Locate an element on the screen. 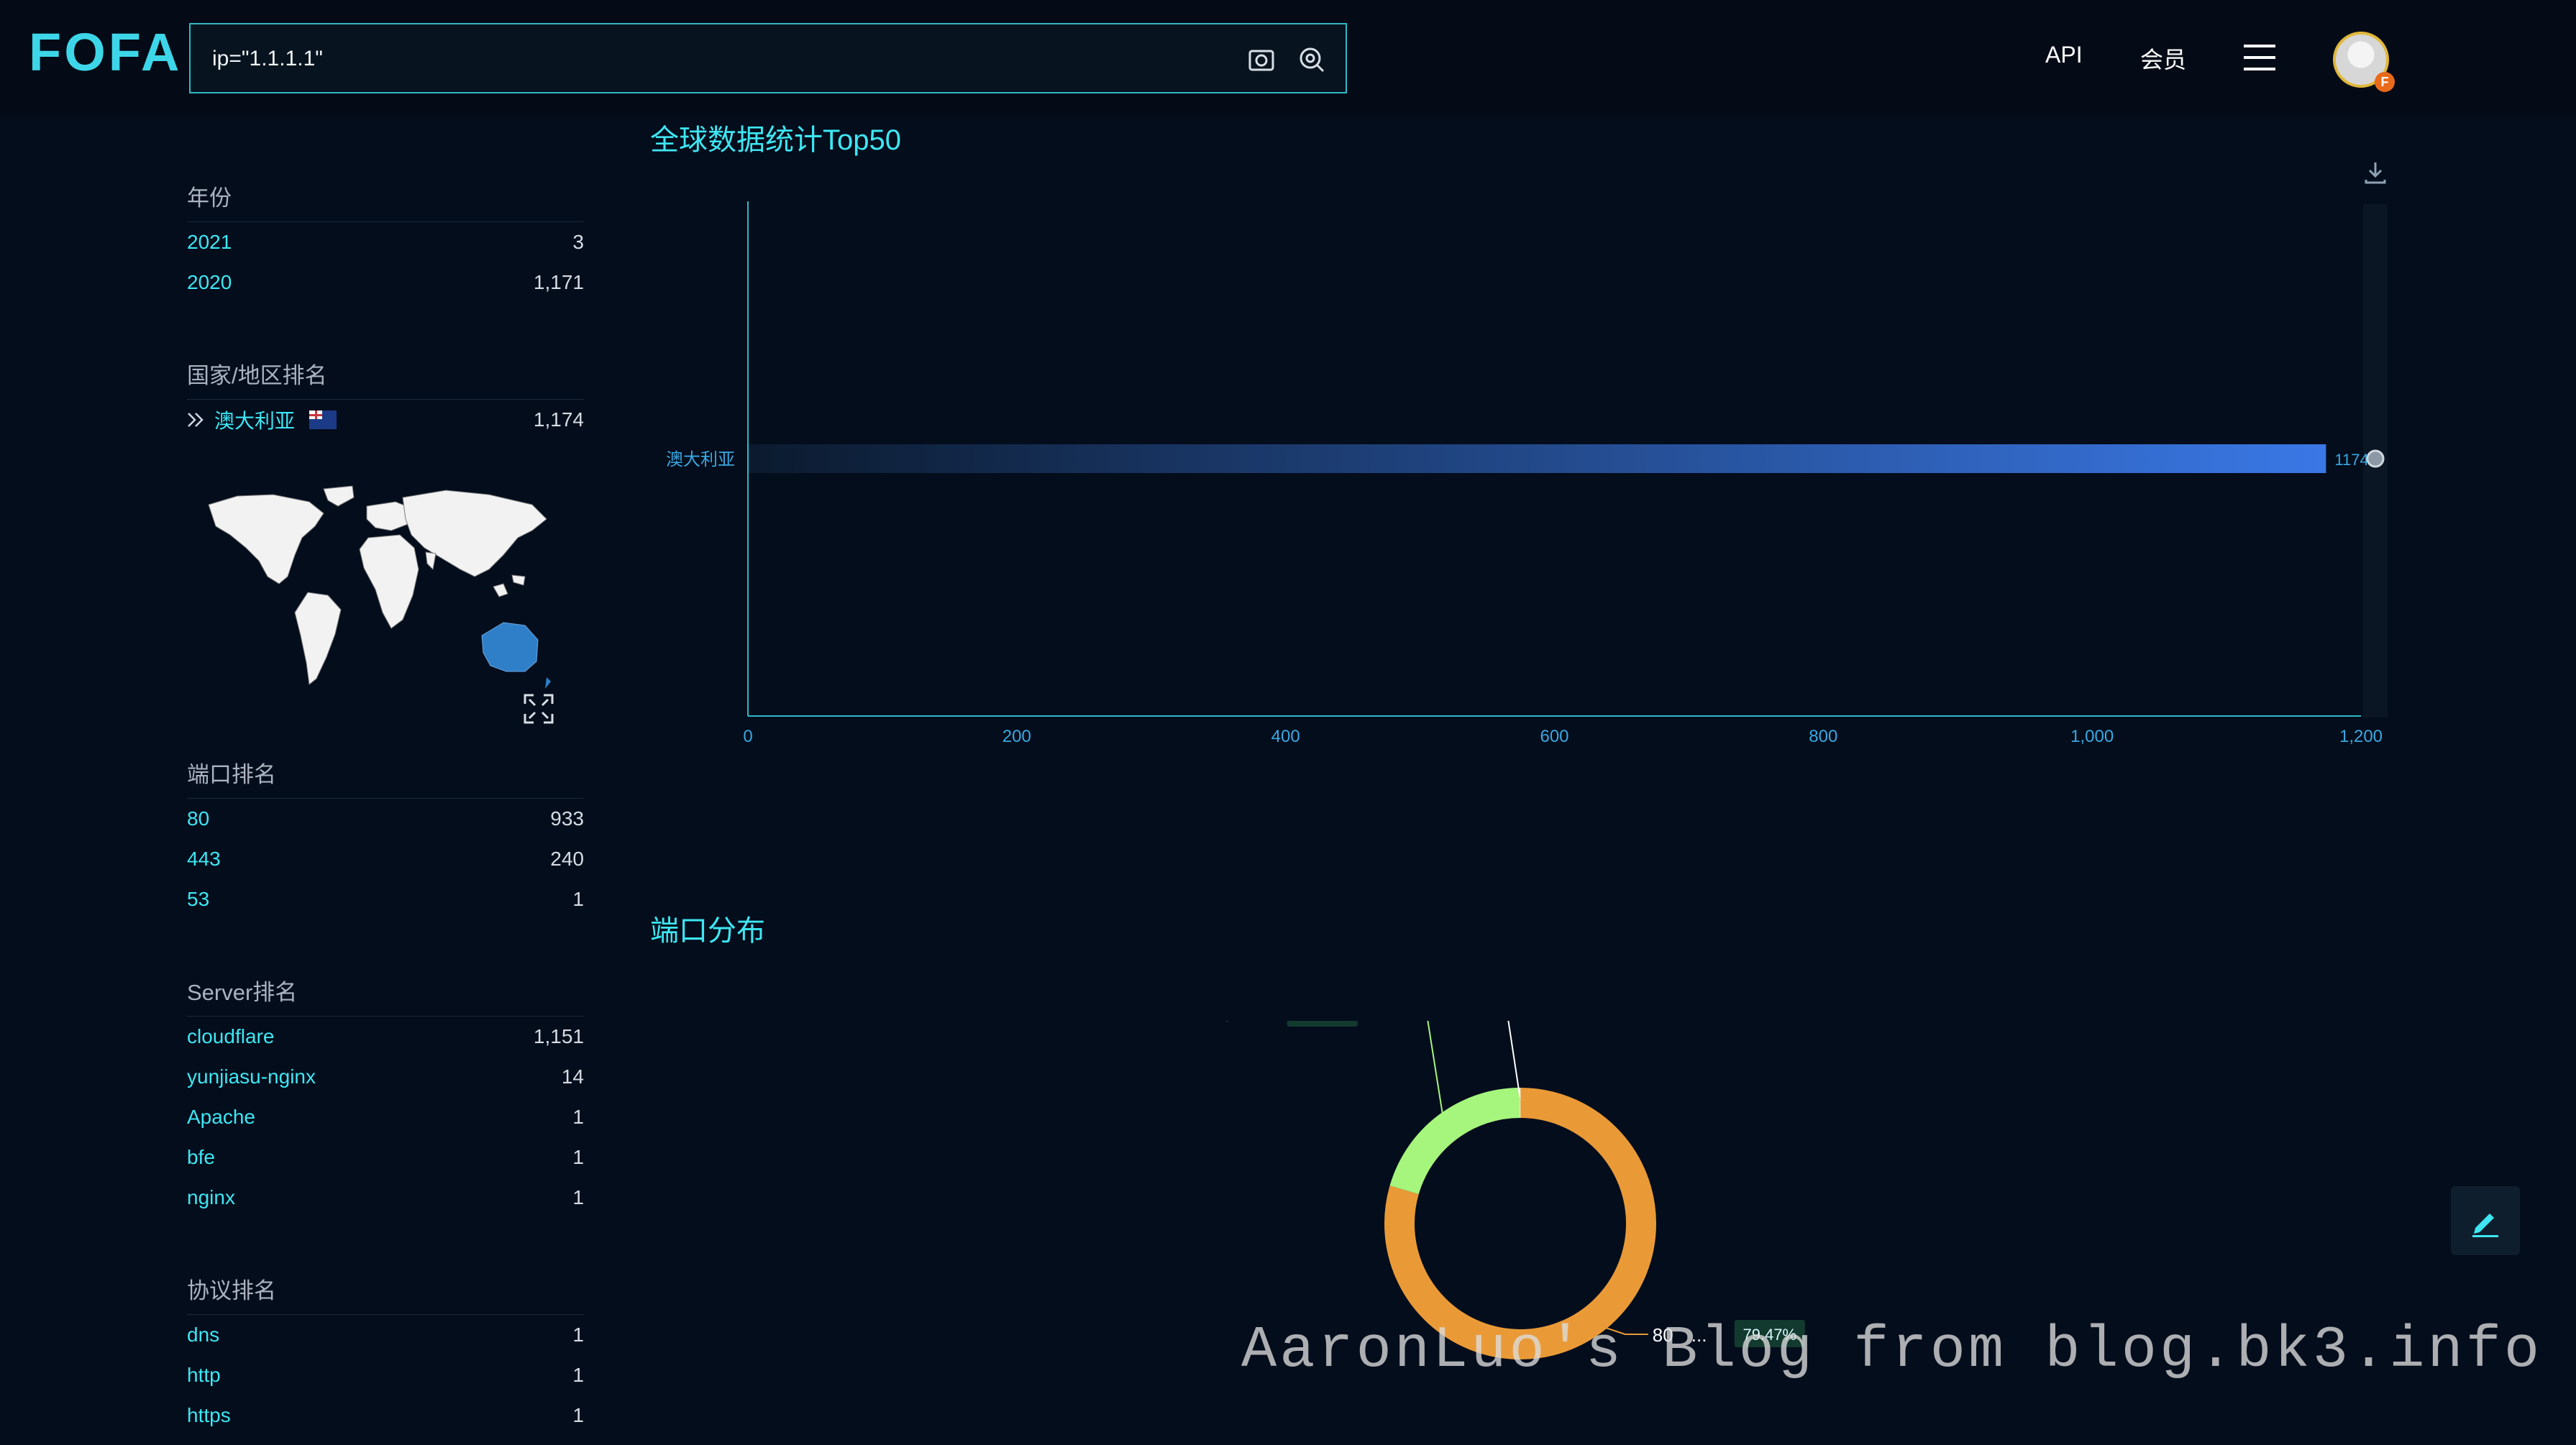 The width and height of the screenshot is (2576, 1445). data-label: 1174 is located at coordinates (2351, 460).